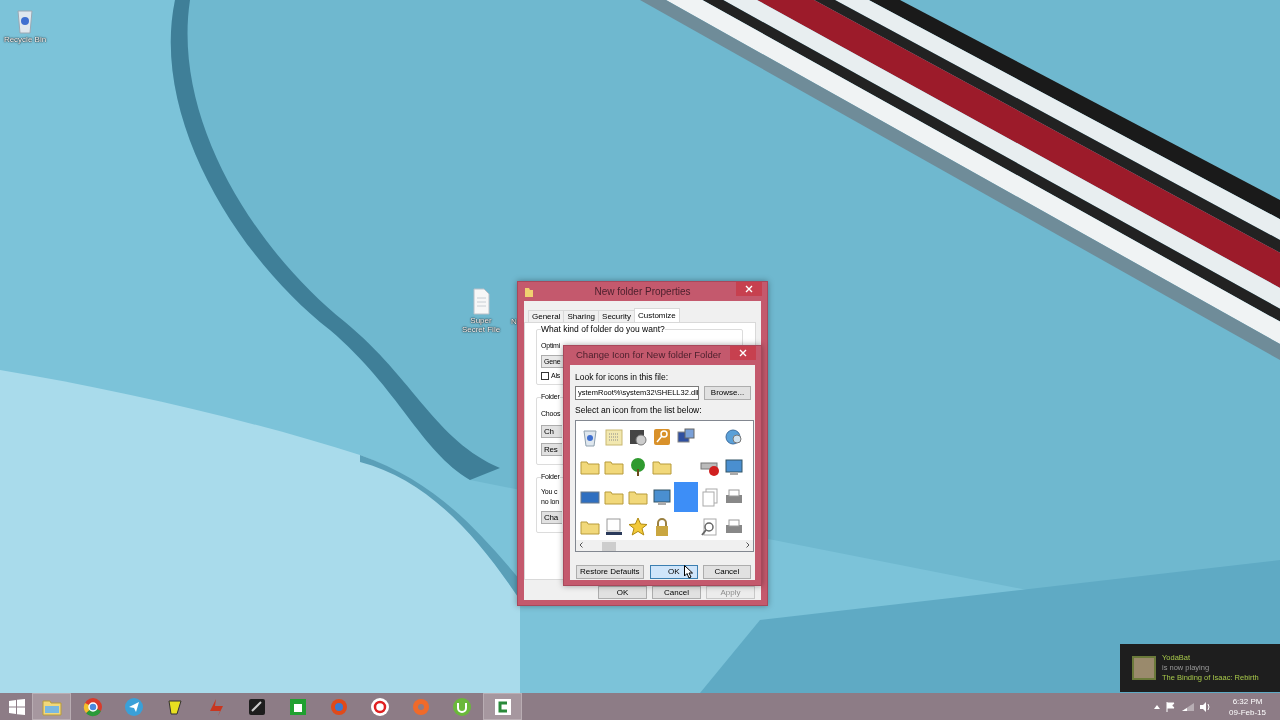 The height and width of the screenshot is (720, 1280). I want to click on dialog-button: Restore Defaults, so click(610, 571).